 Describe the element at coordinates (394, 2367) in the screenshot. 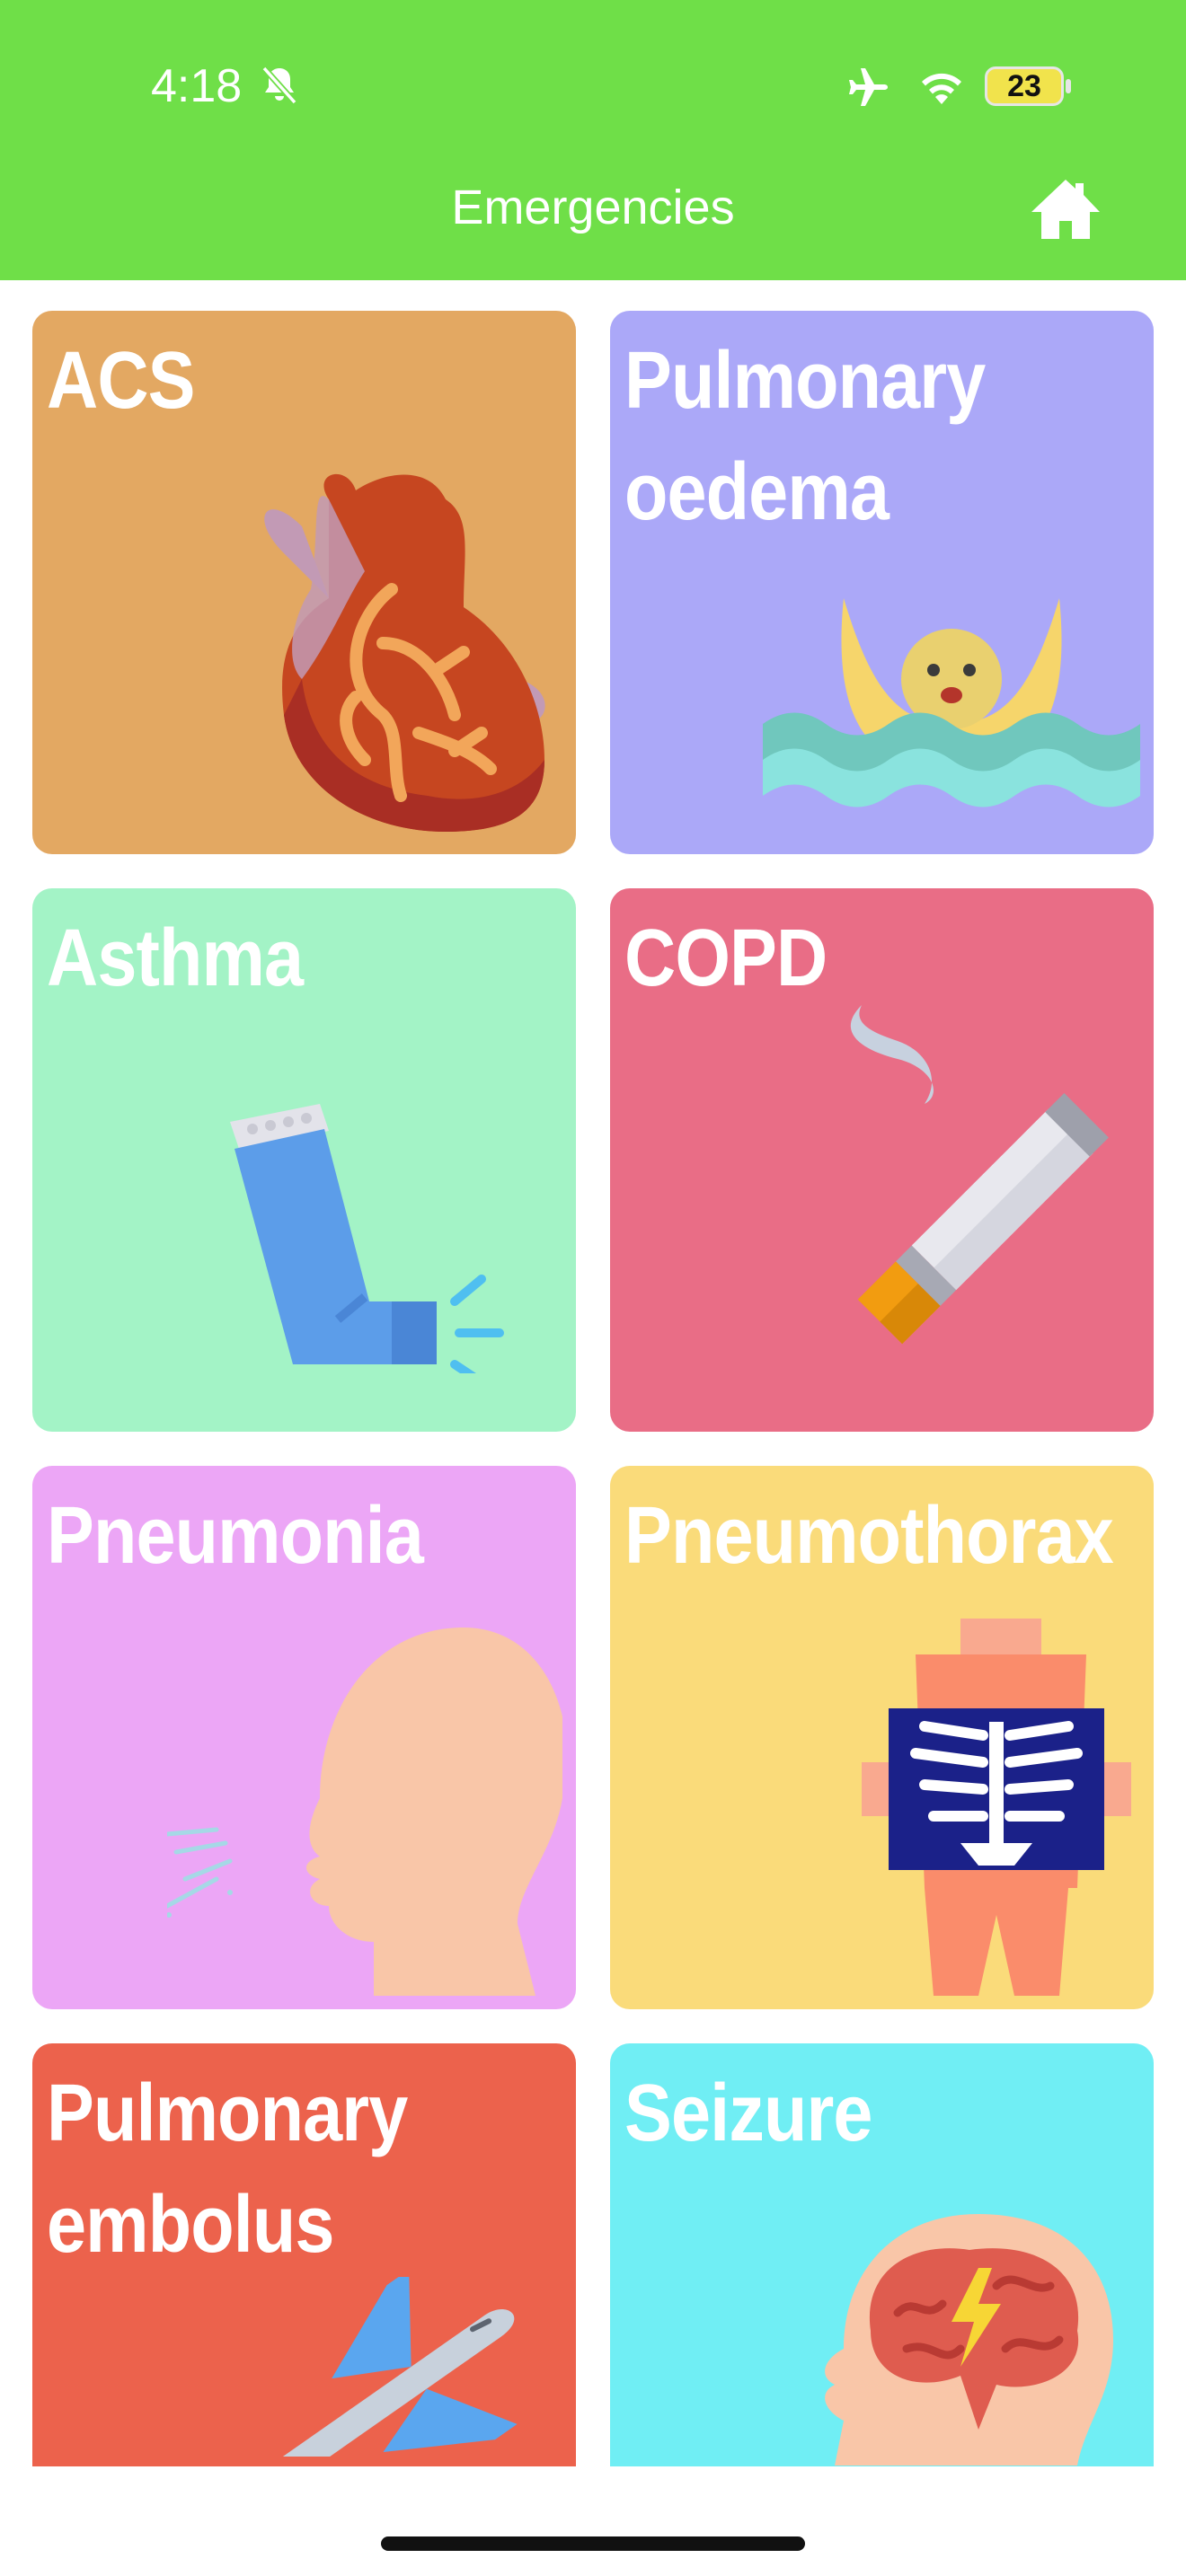

I see `airplane-icon` at that location.